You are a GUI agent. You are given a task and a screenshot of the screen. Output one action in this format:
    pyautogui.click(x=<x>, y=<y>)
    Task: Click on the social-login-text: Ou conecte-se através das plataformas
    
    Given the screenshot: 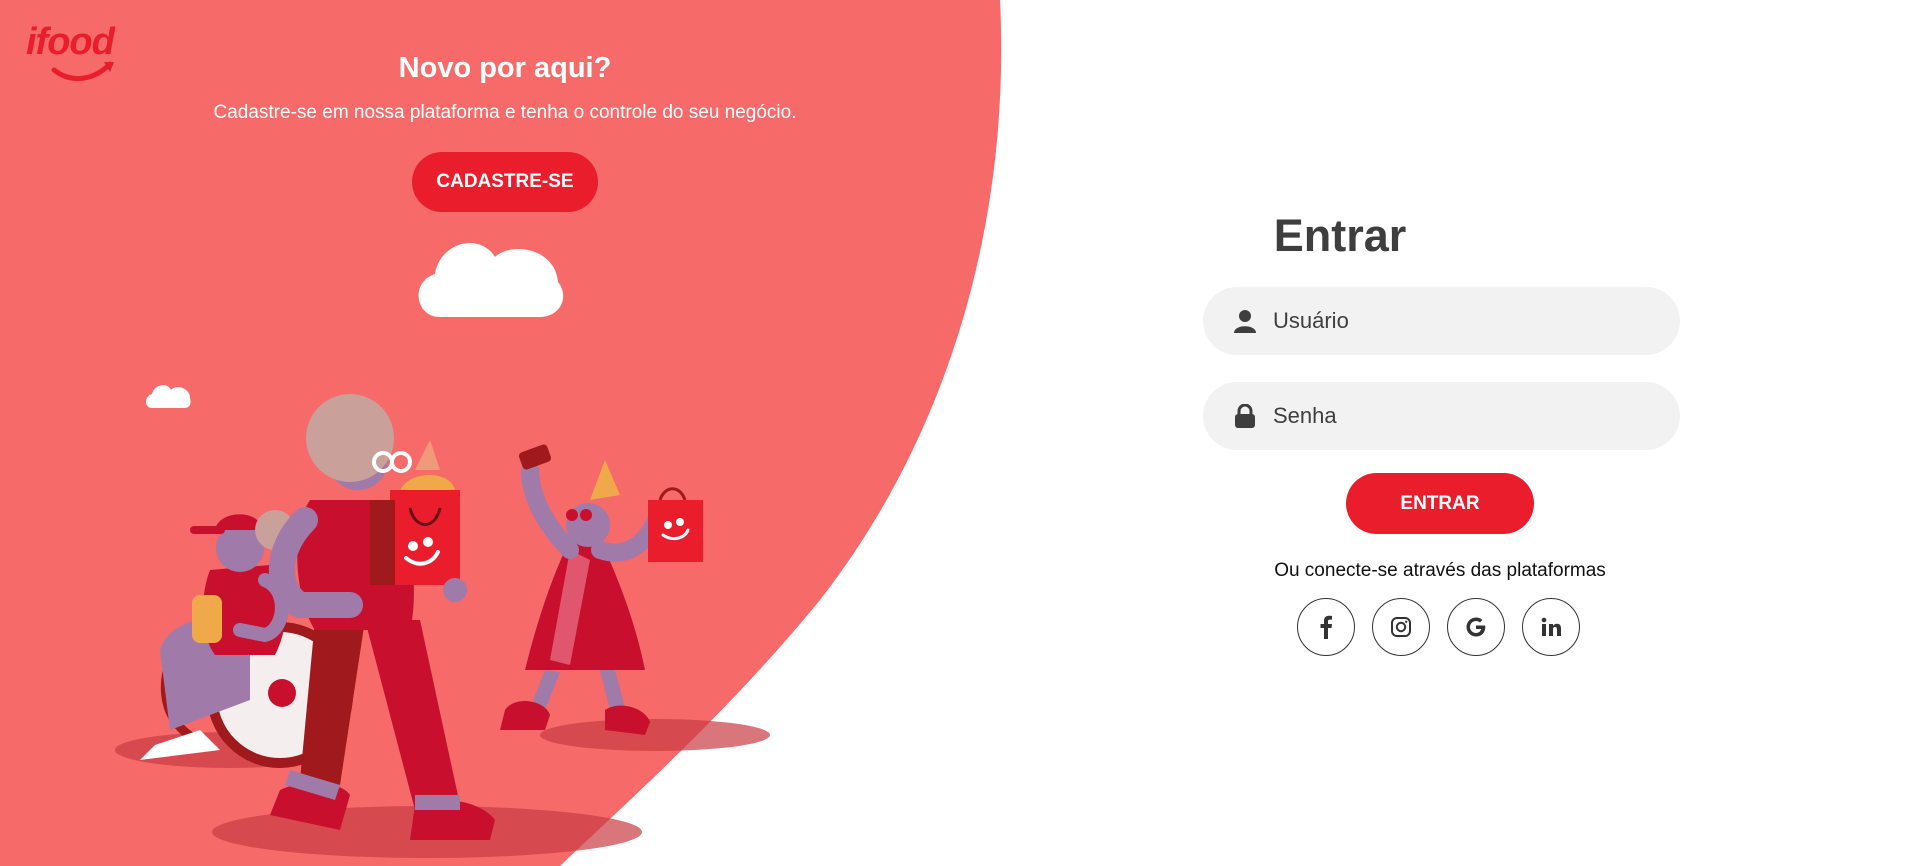 What is the action you would take?
    pyautogui.click(x=1440, y=570)
    